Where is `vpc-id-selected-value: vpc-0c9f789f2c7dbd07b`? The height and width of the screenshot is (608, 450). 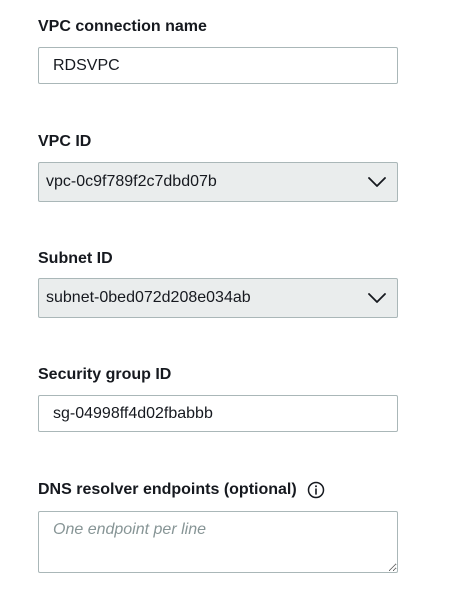 vpc-id-selected-value: vpc-0c9f789f2c7dbd07b is located at coordinates (131, 181).